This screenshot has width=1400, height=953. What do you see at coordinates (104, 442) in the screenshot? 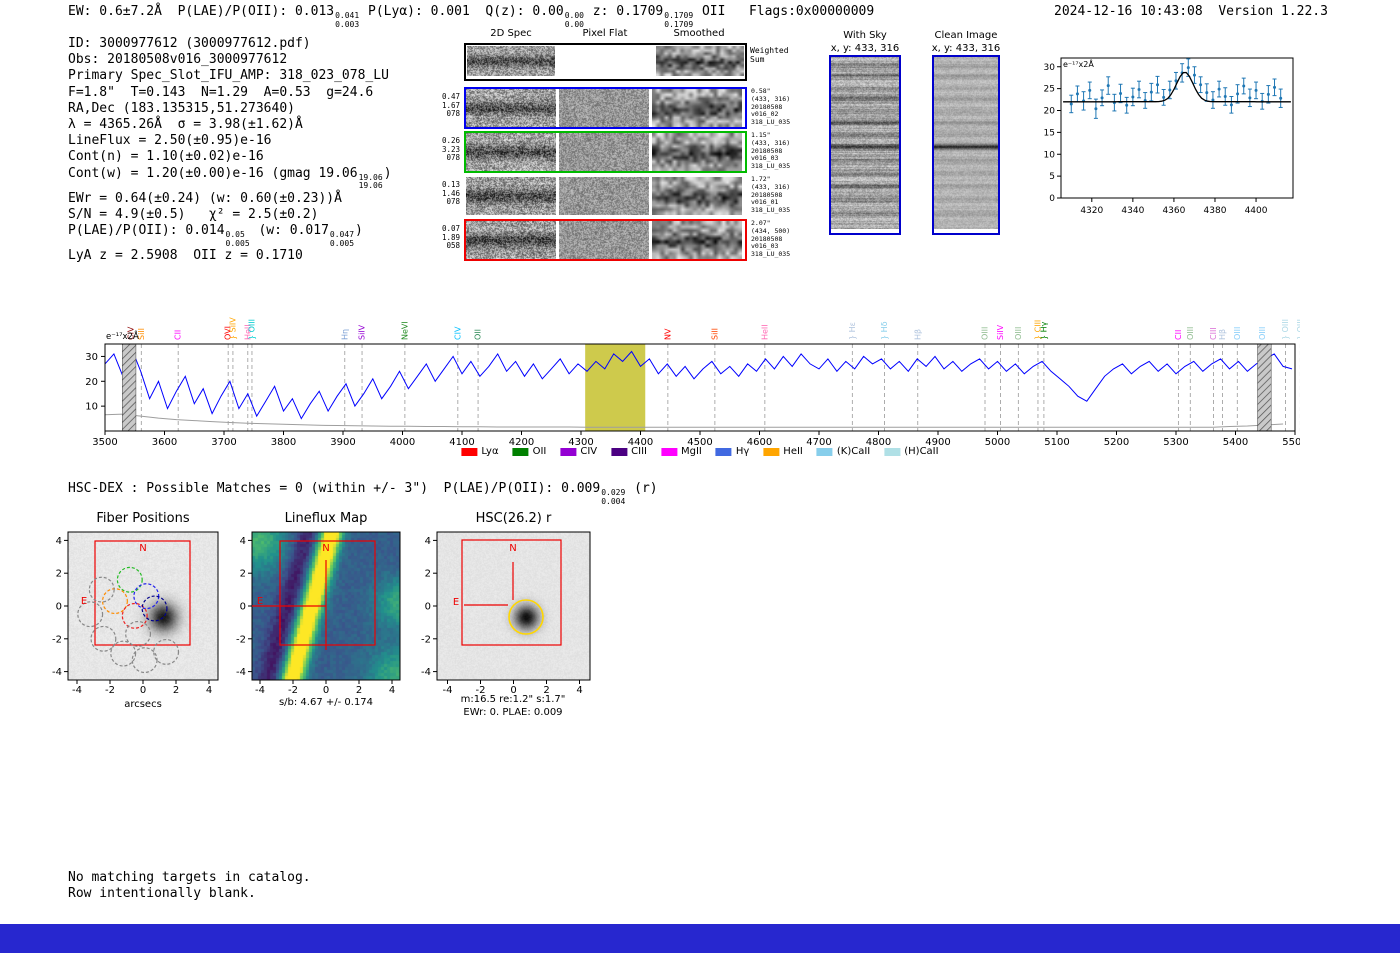
I see `x-tick-label: 3500` at bounding box center [104, 442].